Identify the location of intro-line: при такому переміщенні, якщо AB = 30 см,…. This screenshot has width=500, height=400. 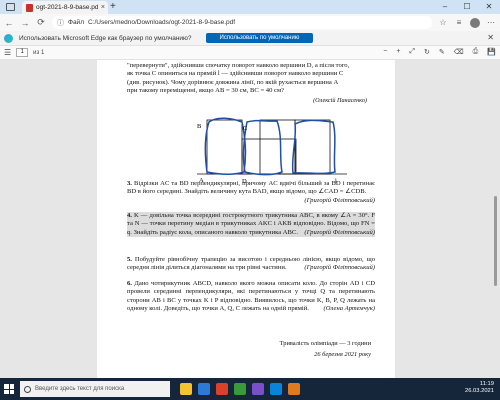
(206, 90).